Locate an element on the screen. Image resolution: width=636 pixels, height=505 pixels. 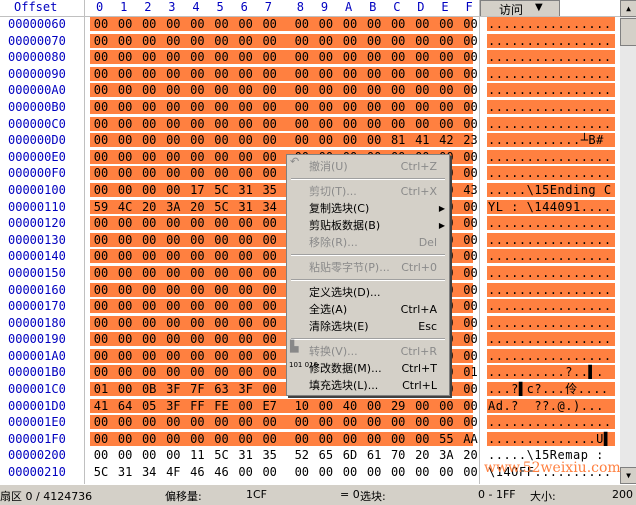
hex-byte: 01 is located at coordinates (471, 372).